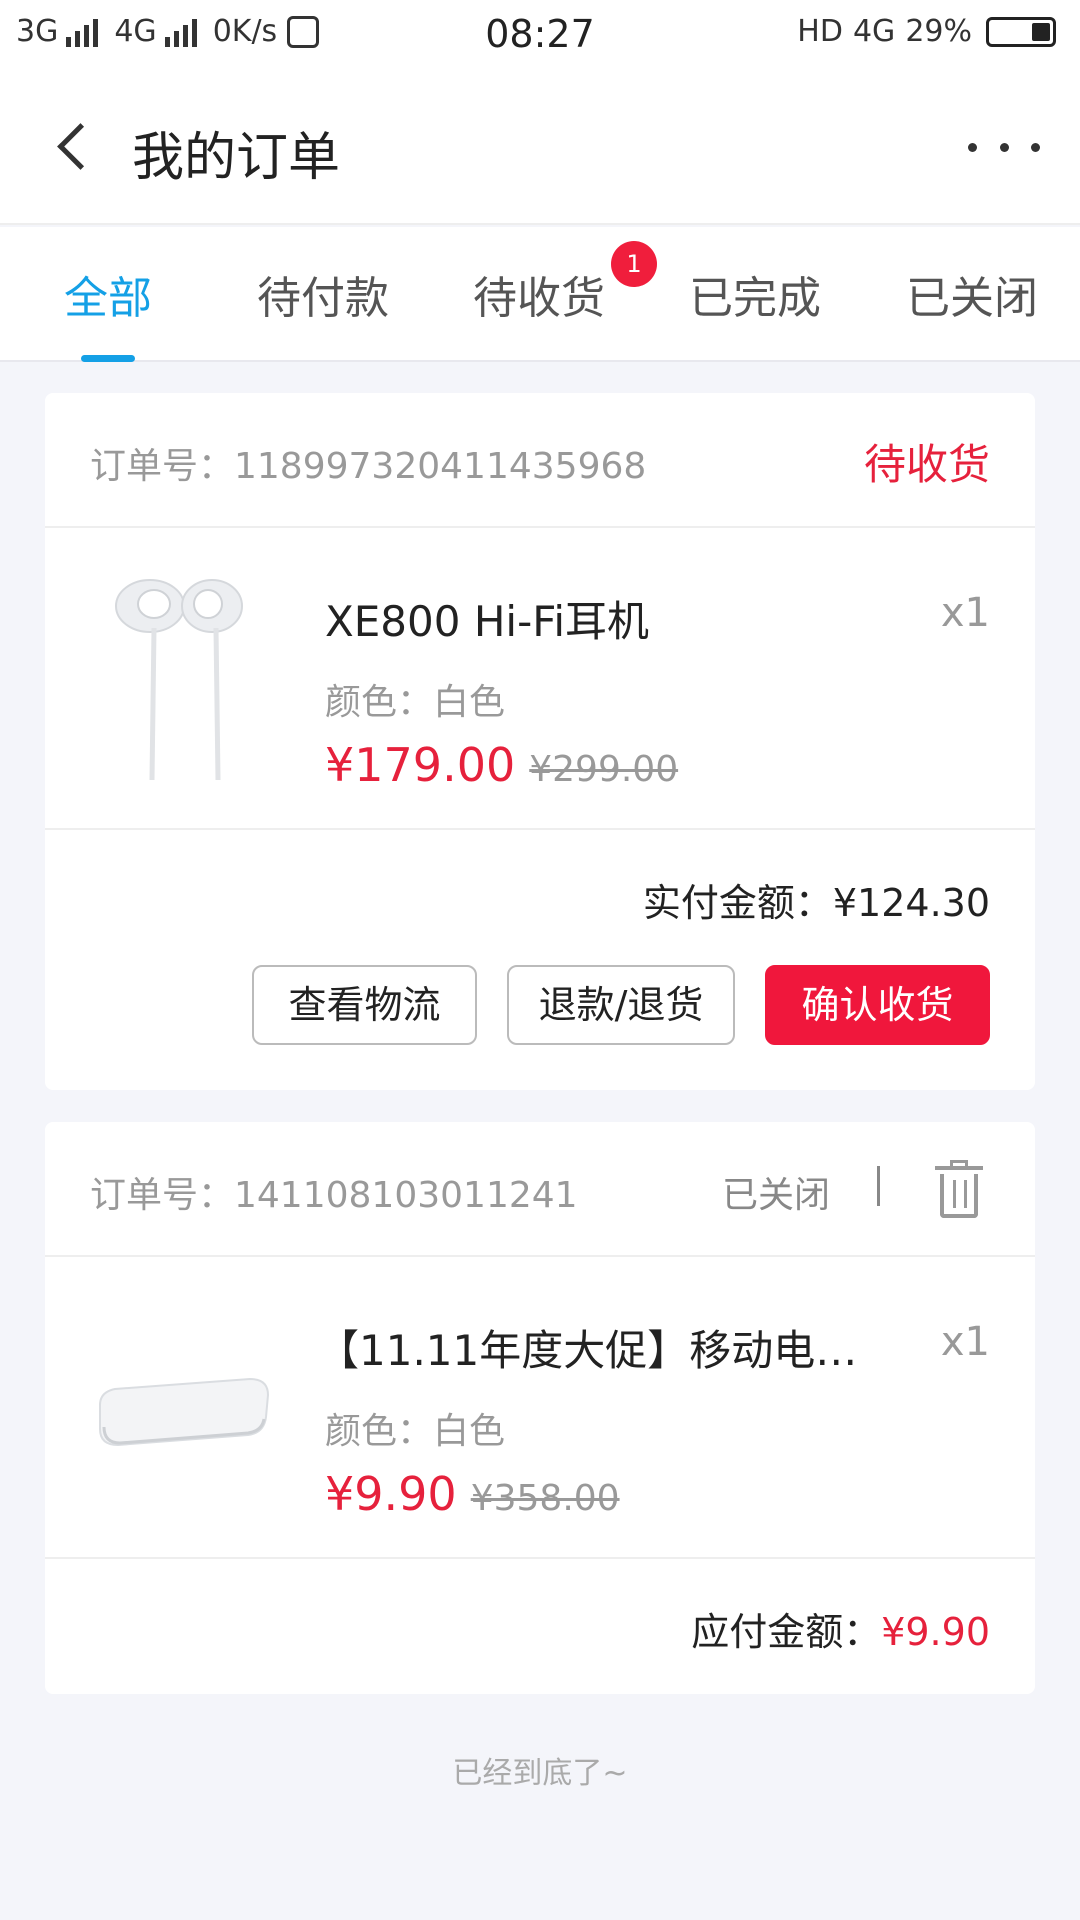  What do you see at coordinates (487, 621) in the screenshot?
I see `product-name: XE800 Hi-Fi耳机` at bounding box center [487, 621].